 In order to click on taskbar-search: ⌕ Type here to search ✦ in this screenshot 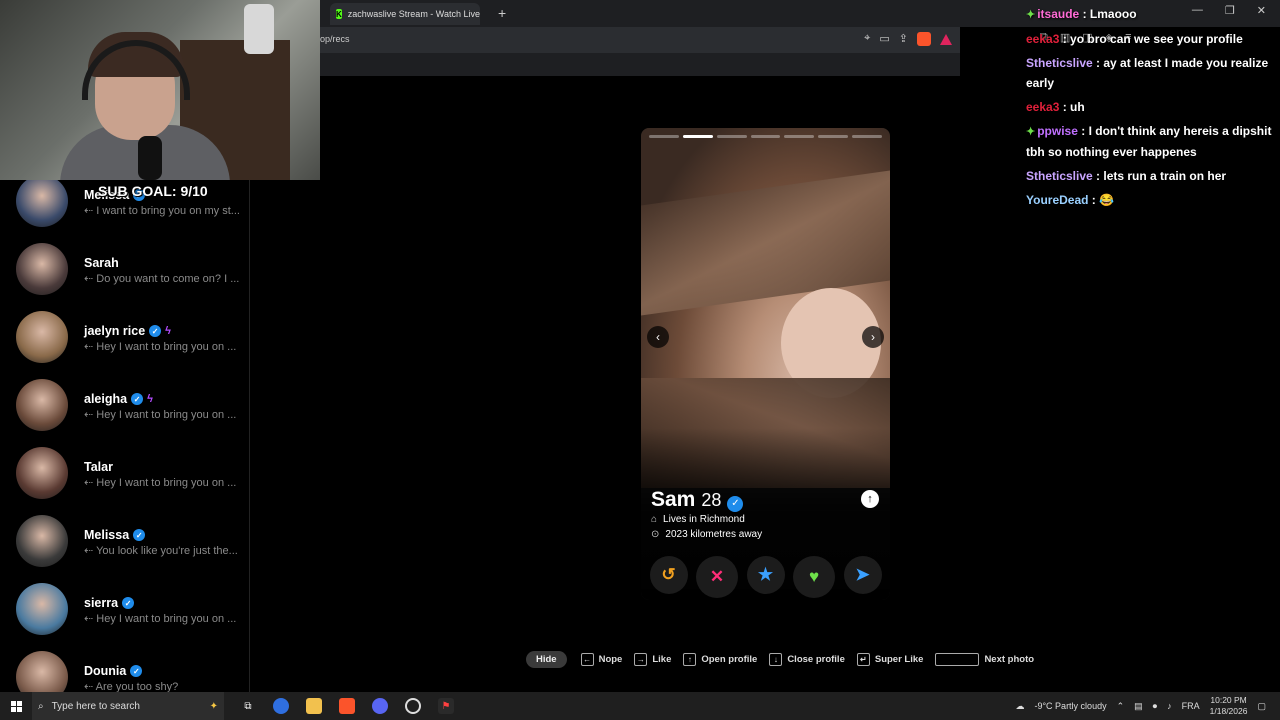, I will do `click(128, 706)`.